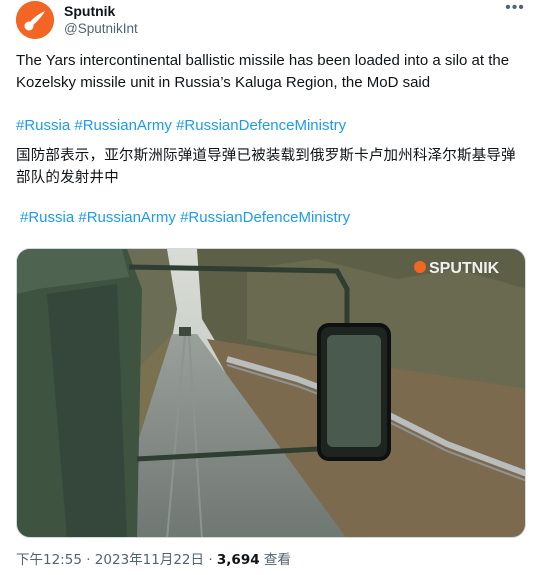 The image size is (541, 575). What do you see at coordinates (101, 28) in the screenshot?
I see `author-handle: @SputnikInt` at bounding box center [101, 28].